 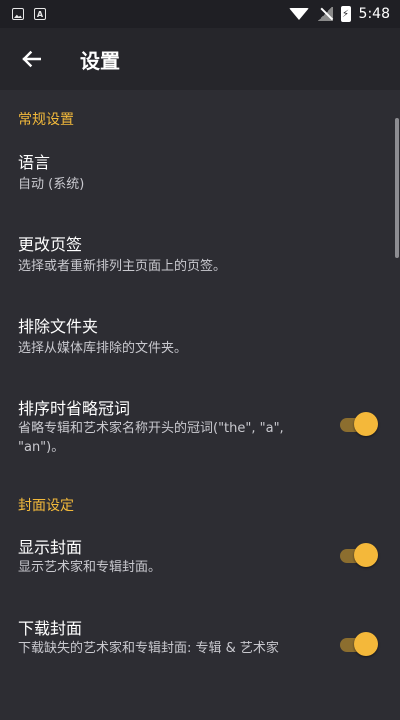 I want to click on setting-title: 显示封面, so click(x=50, y=547).